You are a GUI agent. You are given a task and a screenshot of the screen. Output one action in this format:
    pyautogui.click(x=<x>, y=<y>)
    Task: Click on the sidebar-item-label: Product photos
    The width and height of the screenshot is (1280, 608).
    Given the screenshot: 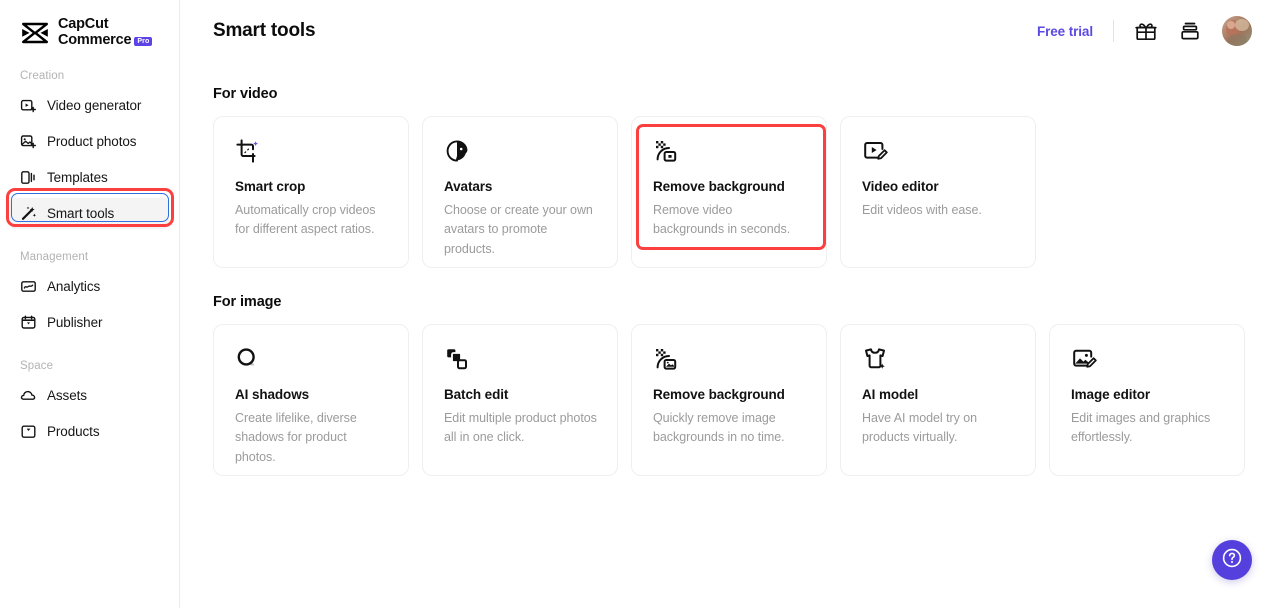 What is the action you would take?
    pyautogui.click(x=92, y=142)
    